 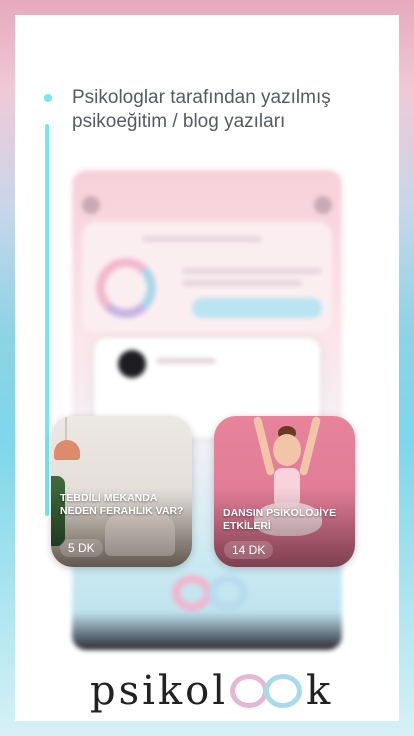 What do you see at coordinates (48, 98) in the screenshot?
I see `bullet-dot` at bounding box center [48, 98].